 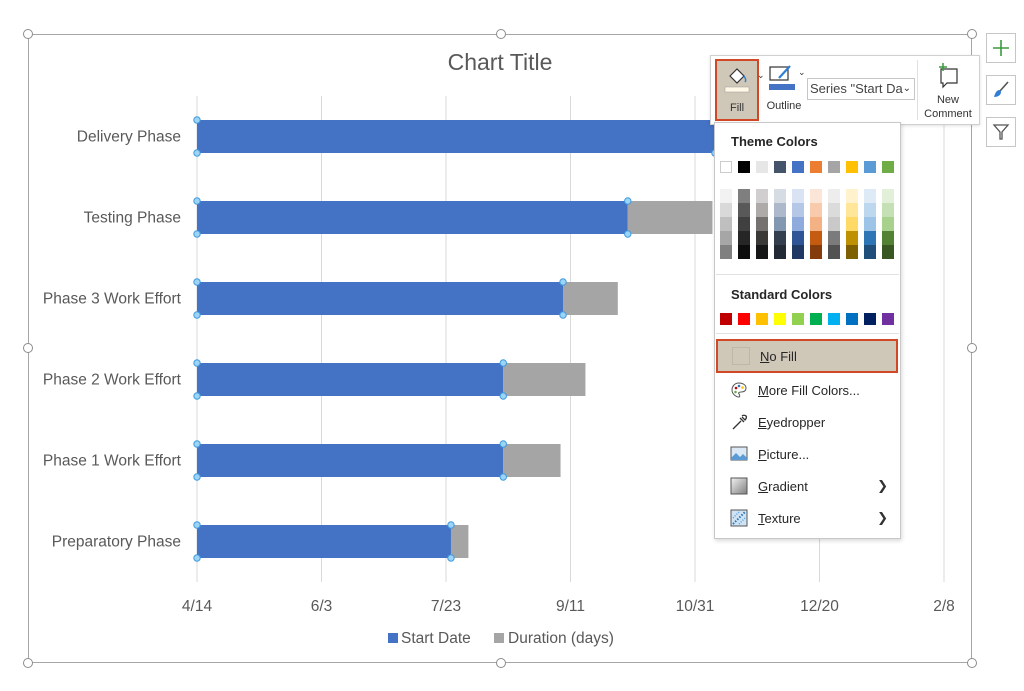 I want to click on series-select-dropdown: Series "Start Da ⌄, so click(x=861, y=89).